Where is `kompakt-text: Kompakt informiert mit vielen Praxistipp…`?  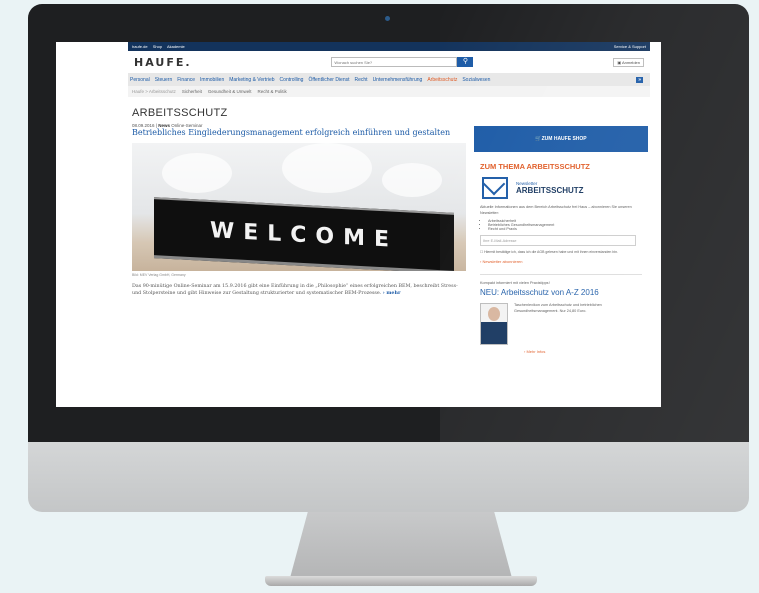 kompakt-text: Kompakt informiert mit vielen Praxistipp… is located at coordinates (515, 283).